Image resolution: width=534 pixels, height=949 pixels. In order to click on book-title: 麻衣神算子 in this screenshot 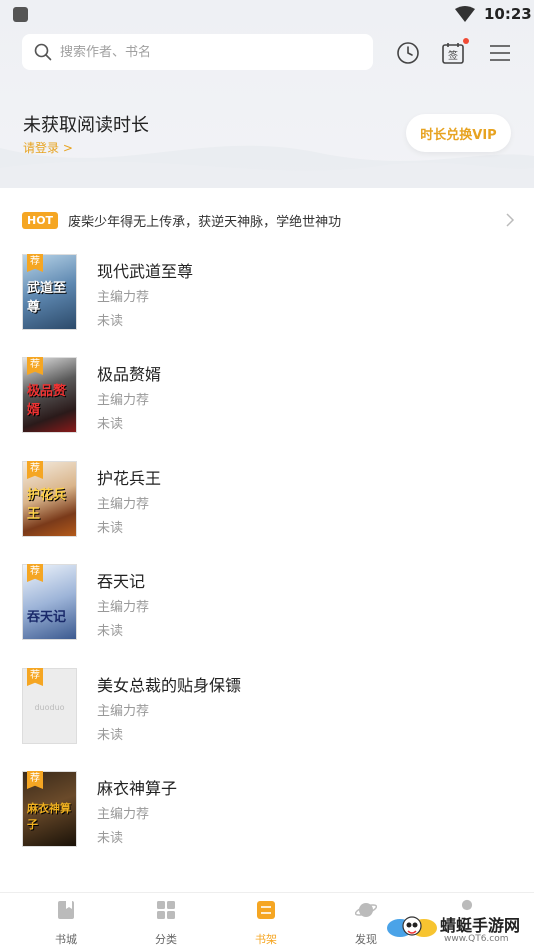, I will do `click(137, 788)`.